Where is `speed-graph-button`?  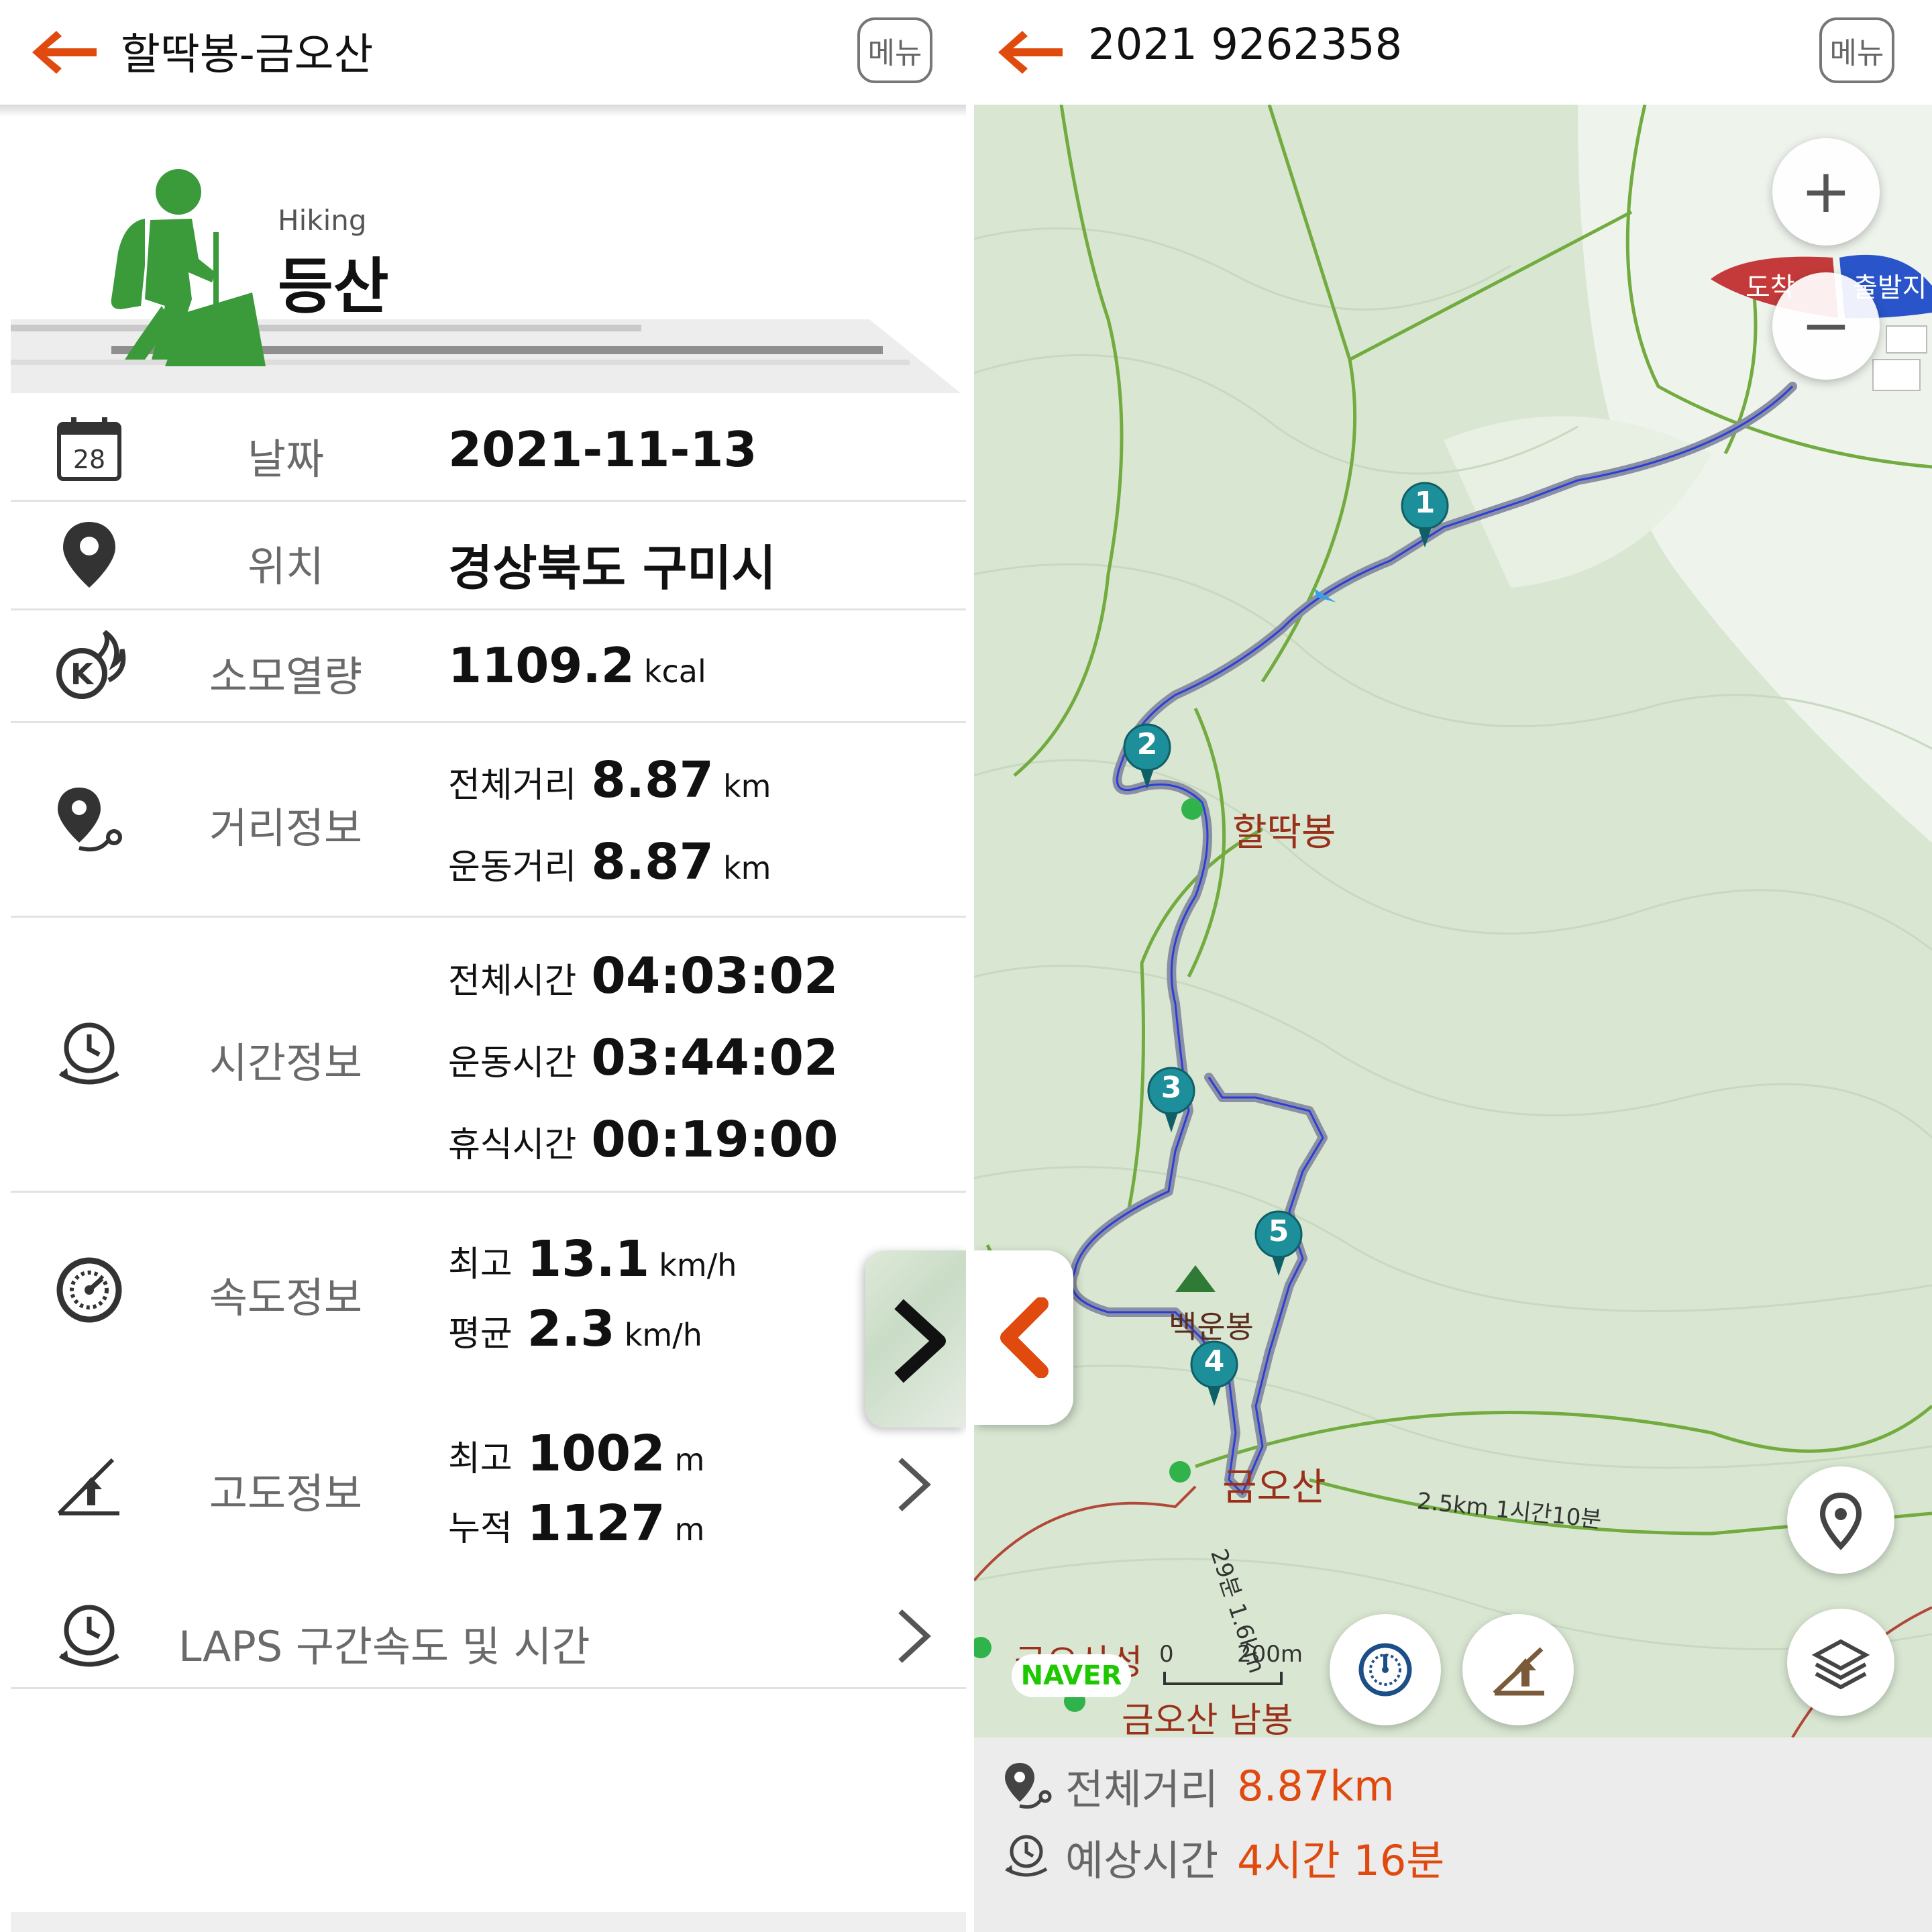
speed-graph-button is located at coordinates (1385, 1669).